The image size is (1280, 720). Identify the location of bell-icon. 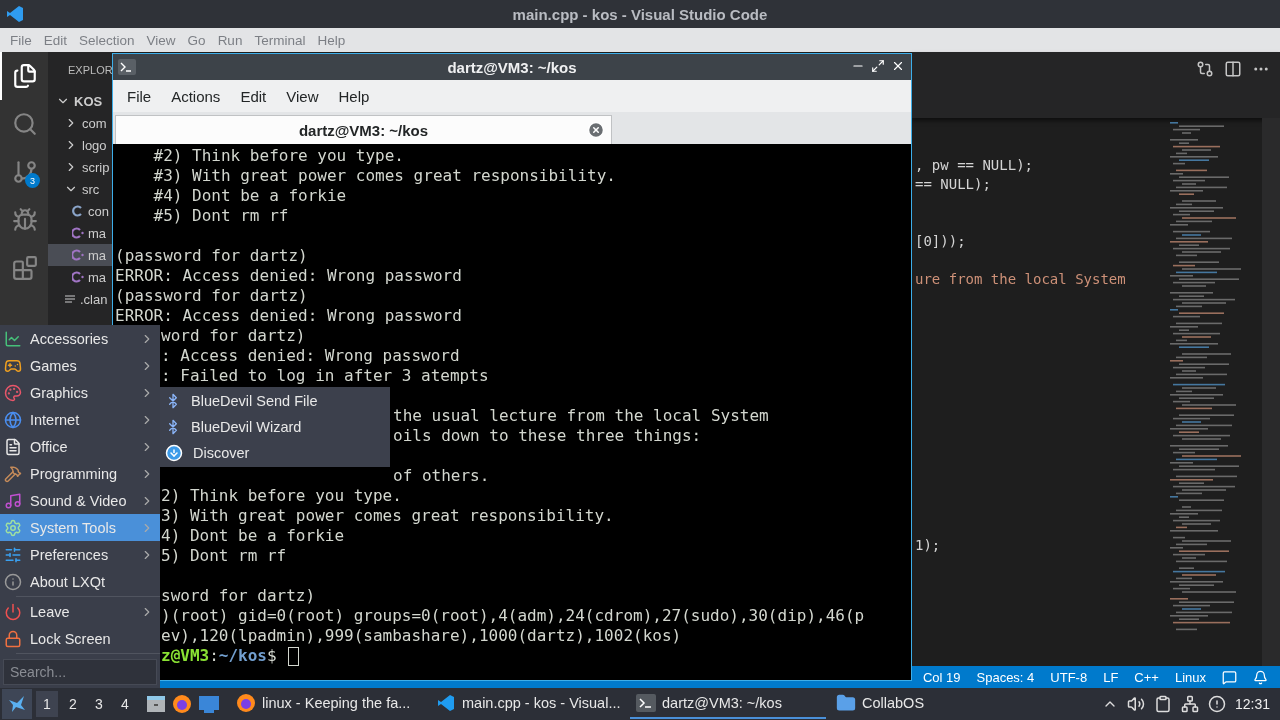
(1260, 677).